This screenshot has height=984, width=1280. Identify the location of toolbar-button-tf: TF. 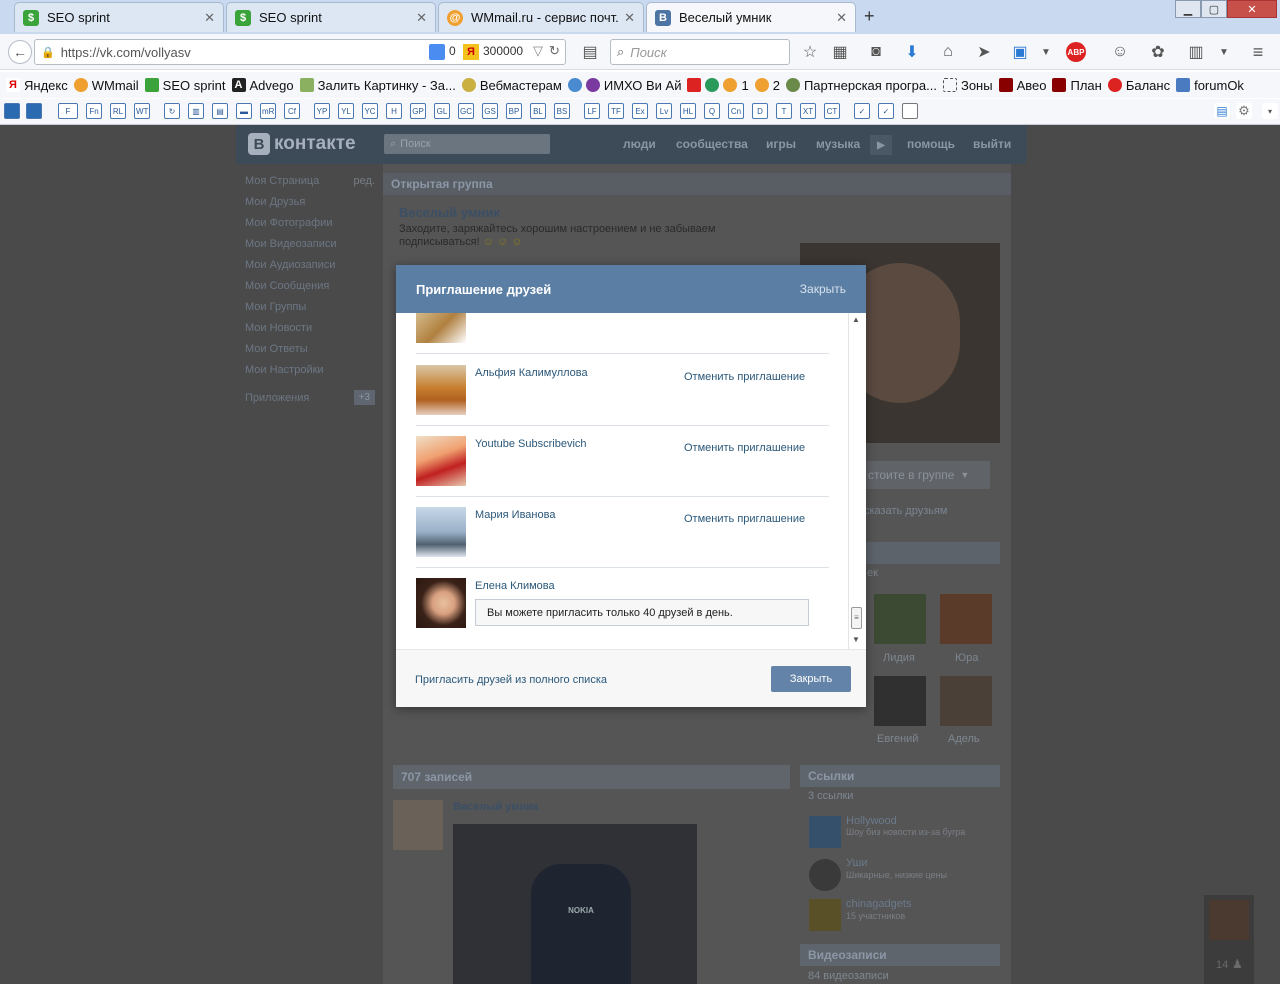
(616, 111).